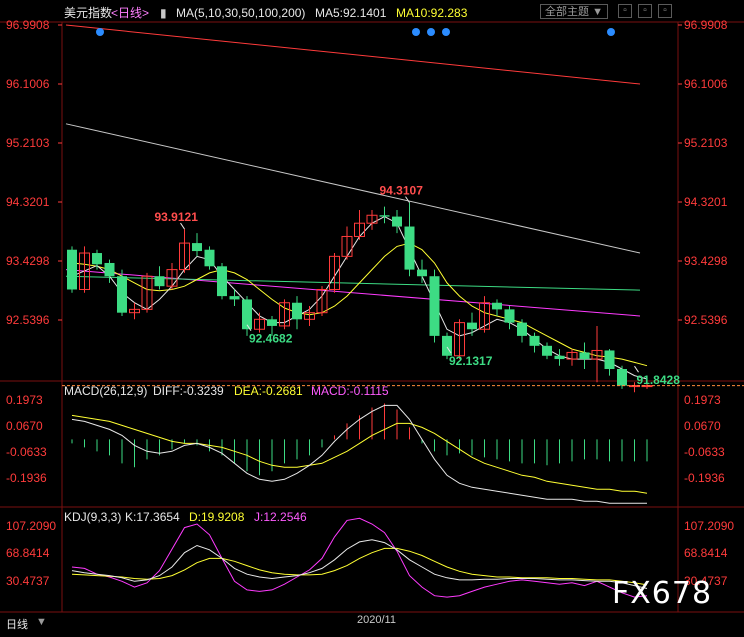  I want to click on period-tab: 日线 ▼, so click(30, 622).